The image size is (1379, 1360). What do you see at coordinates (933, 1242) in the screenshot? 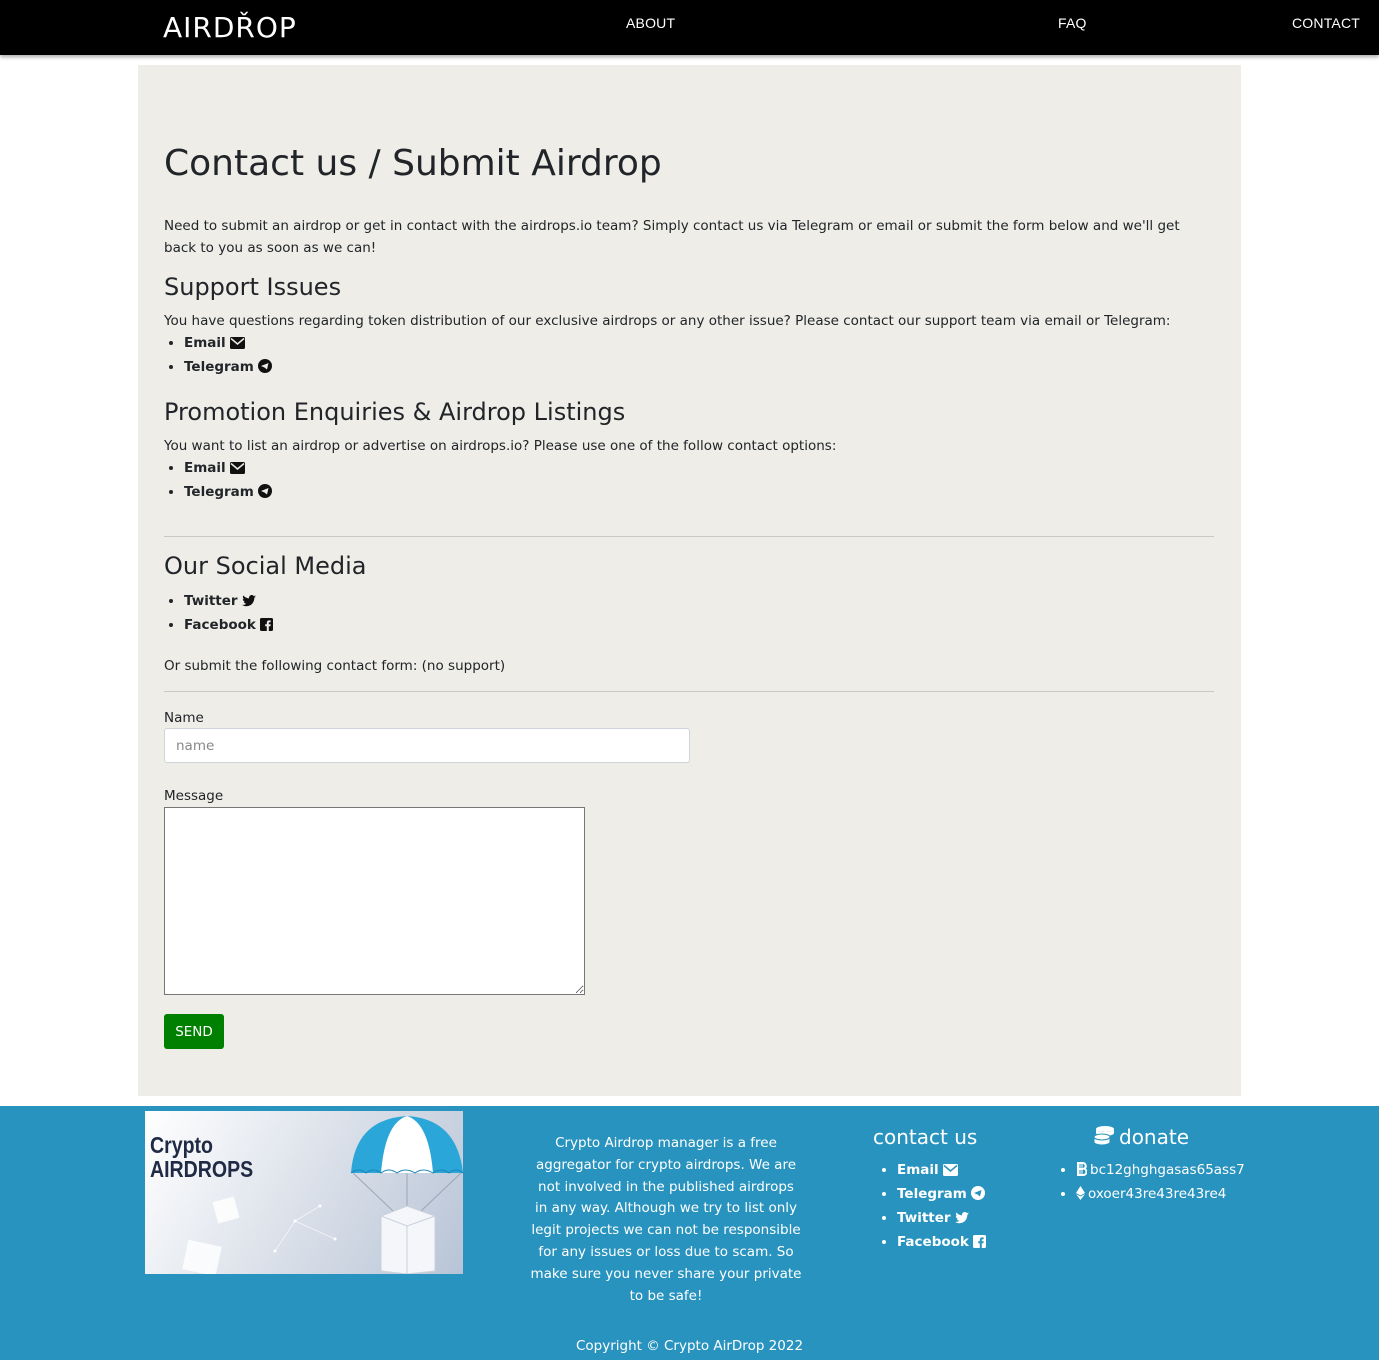
I see `footer-facebook-link: Facebook` at bounding box center [933, 1242].